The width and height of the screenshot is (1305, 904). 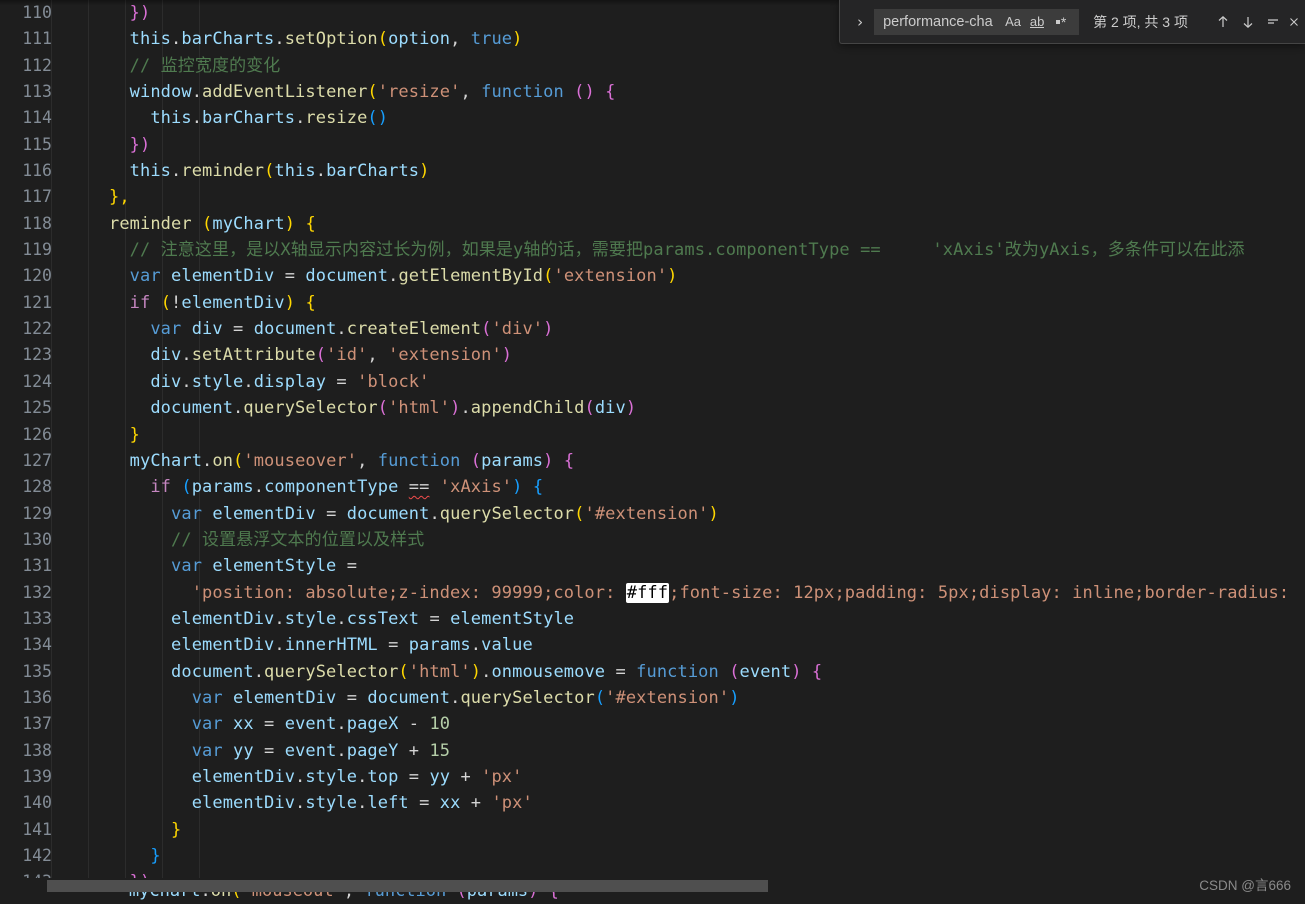 What do you see at coordinates (37, 92) in the screenshot?
I see `line-number: 113` at bounding box center [37, 92].